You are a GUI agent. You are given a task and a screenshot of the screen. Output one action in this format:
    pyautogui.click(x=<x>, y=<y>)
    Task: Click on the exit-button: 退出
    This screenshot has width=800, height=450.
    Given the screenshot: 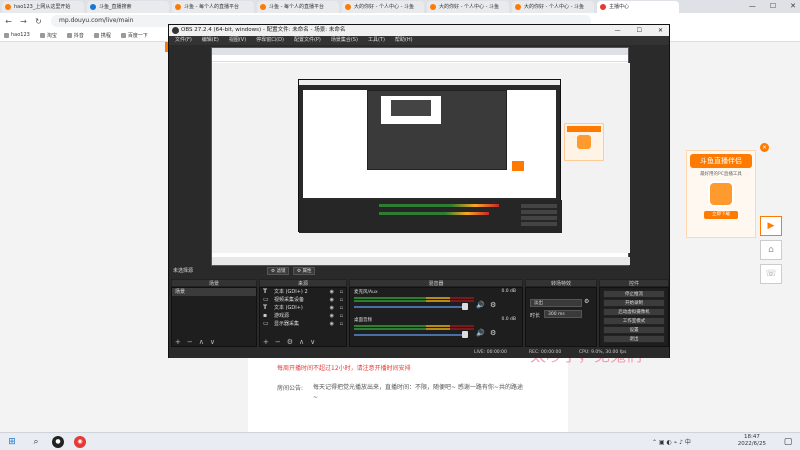 What is the action you would take?
    pyautogui.click(x=634, y=339)
    